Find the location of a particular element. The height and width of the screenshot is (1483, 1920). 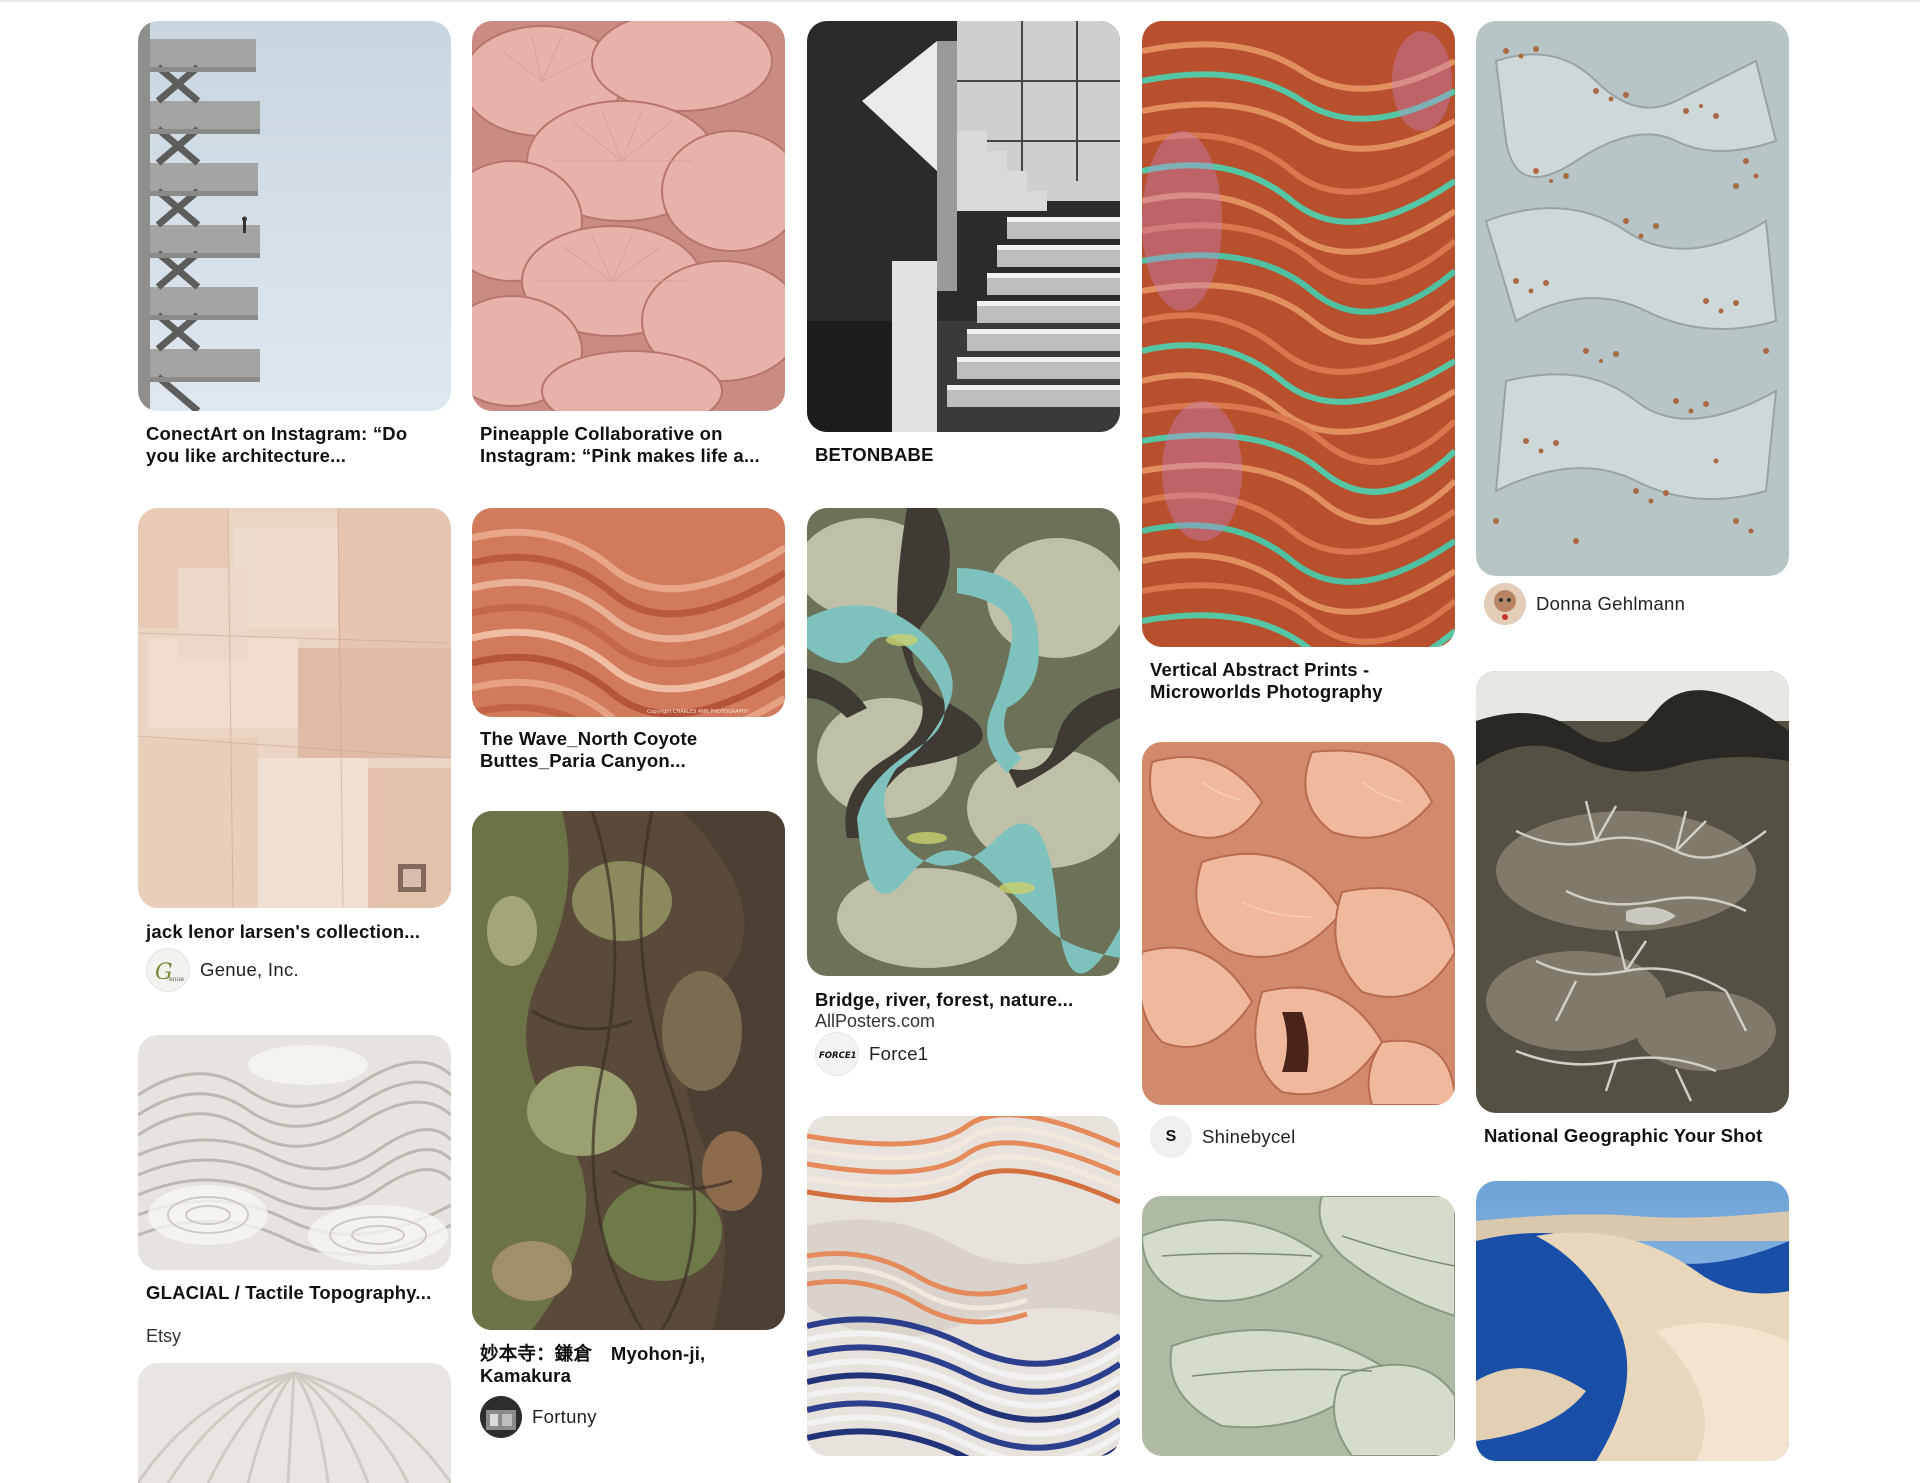

pin-source: AllPosters.com is located at coordinates (875, 1021).